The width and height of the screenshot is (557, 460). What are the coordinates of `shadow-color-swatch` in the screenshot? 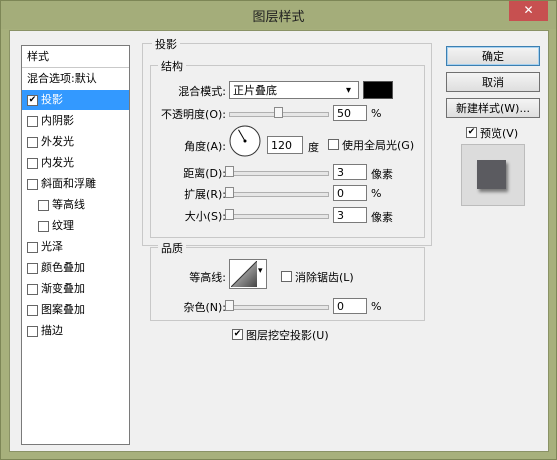 It's located at (378, 90).